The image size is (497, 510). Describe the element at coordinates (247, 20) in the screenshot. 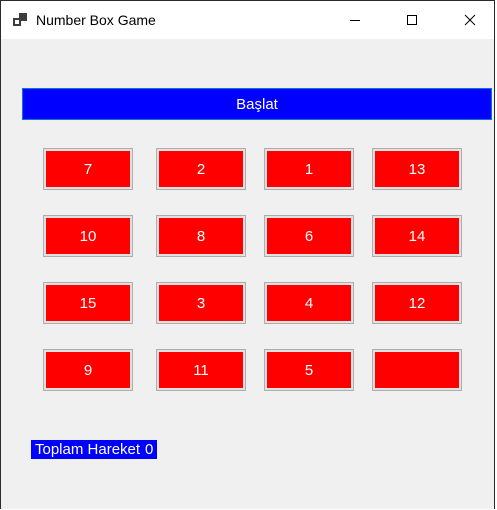

I see `title-bar: Number Box Game` at that location.